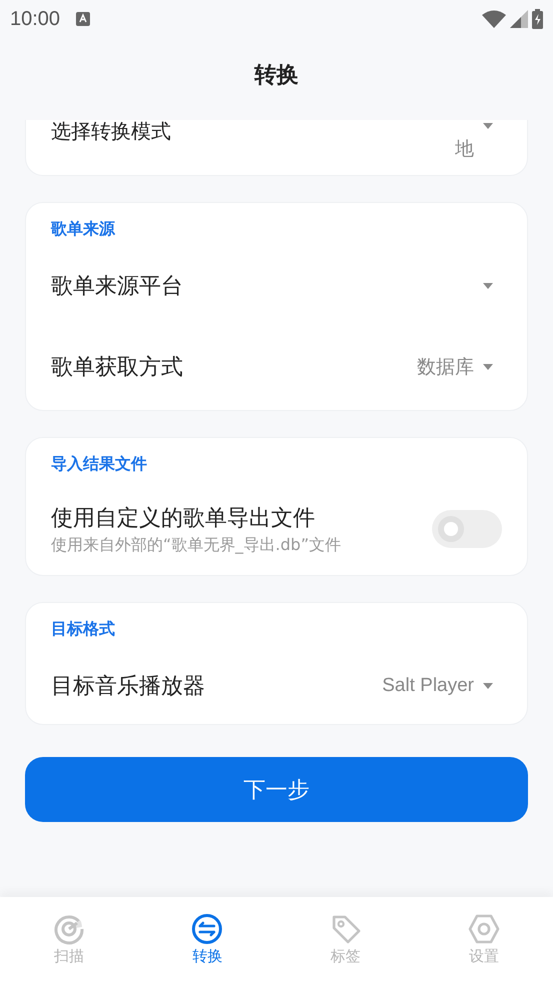 Image resolution: width=553 pixels, height=983 pixels. Describe the element at coordinates (69, 929) in the screenshot. I see `radar-icon` at that location.